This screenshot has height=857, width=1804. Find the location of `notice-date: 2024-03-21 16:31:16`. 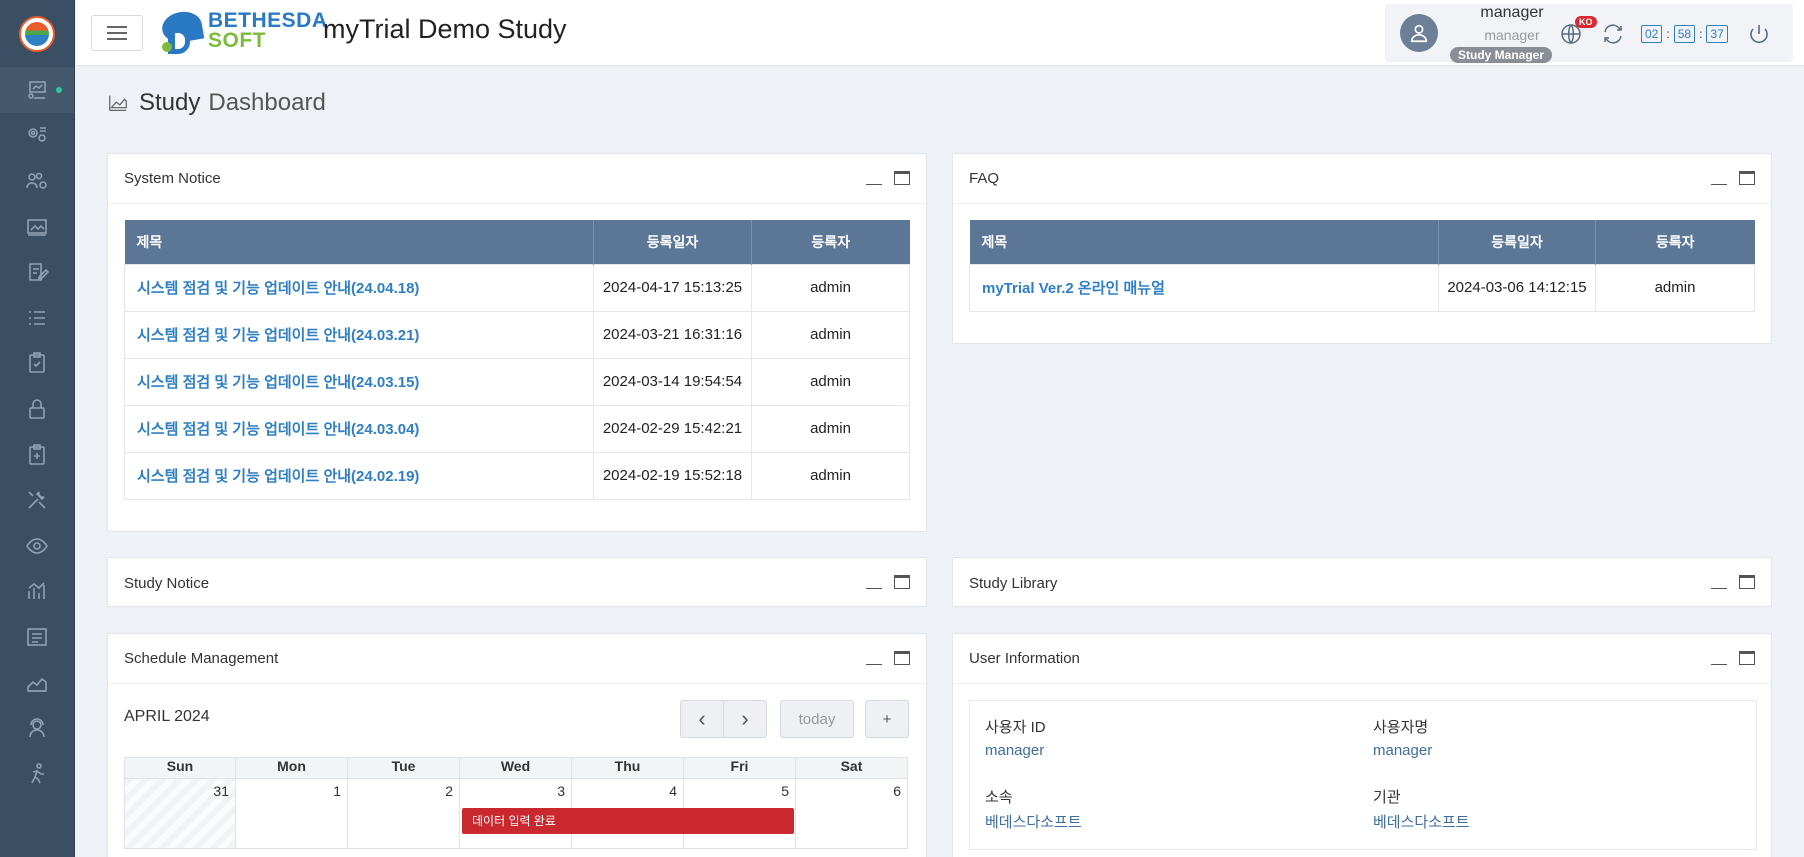

notice-date: 2024-03-21 16:31:16 is located at coordinates (672, 334).